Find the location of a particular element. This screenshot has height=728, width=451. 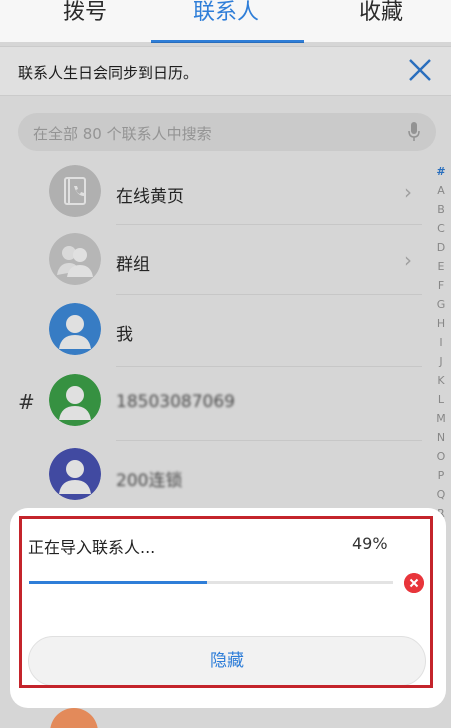

tab-contacts: 联系人 is located at coordinates (226, 21).